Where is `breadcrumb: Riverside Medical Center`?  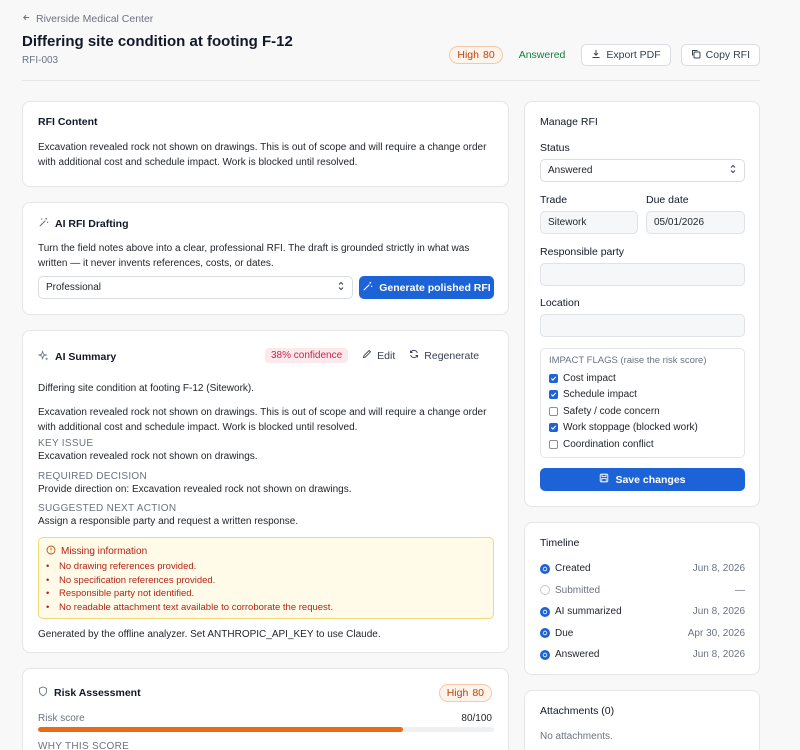 breadcrumb: Riverside Medical Center is located at coordinates (87, 19).